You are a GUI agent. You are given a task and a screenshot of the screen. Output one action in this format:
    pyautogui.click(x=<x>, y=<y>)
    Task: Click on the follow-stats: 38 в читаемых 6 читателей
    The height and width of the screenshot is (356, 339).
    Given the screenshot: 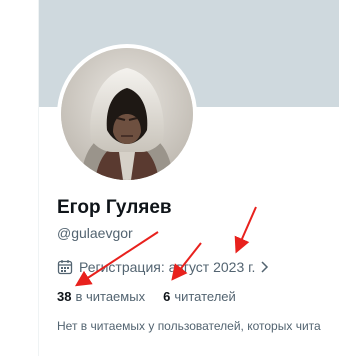 What is the action you would take?
    pyautogui.click(x=198, y=297)
    